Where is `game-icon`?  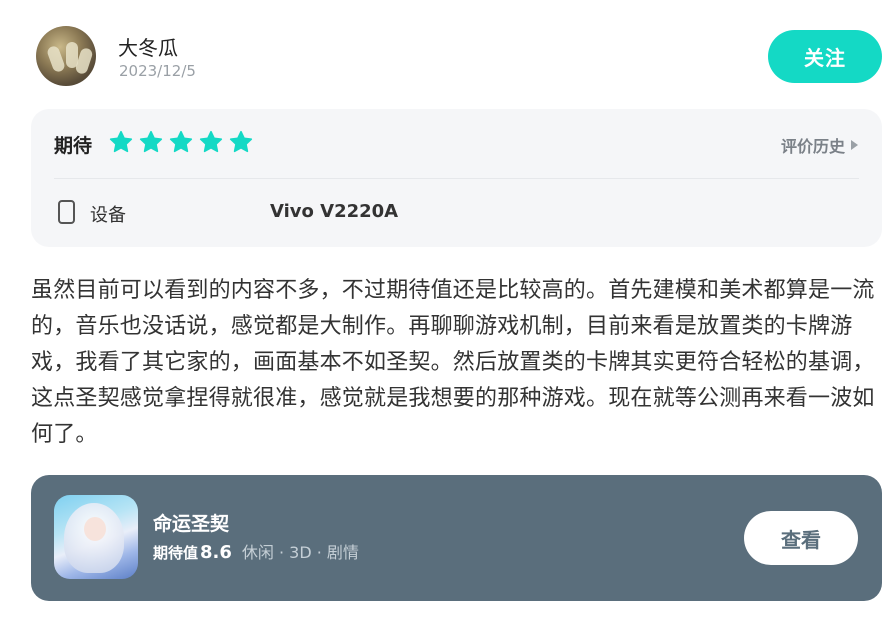
game-icon is located at coordinates (96, 537).